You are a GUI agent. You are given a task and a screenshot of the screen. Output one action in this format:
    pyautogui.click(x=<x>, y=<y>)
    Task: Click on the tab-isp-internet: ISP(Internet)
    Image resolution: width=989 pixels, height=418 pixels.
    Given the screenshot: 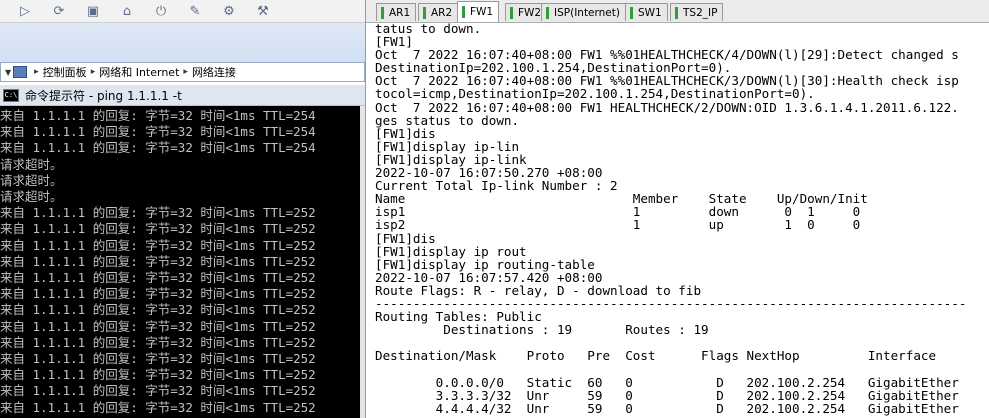 What is the action you would take?
    pyautogui.click(x=583, y=12)
    